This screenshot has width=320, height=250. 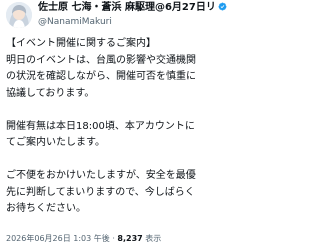 What do you see at coordinates (153, 238) in the screenshot?
I see `view-count-label: 表示` at bounding box center [153, 238].